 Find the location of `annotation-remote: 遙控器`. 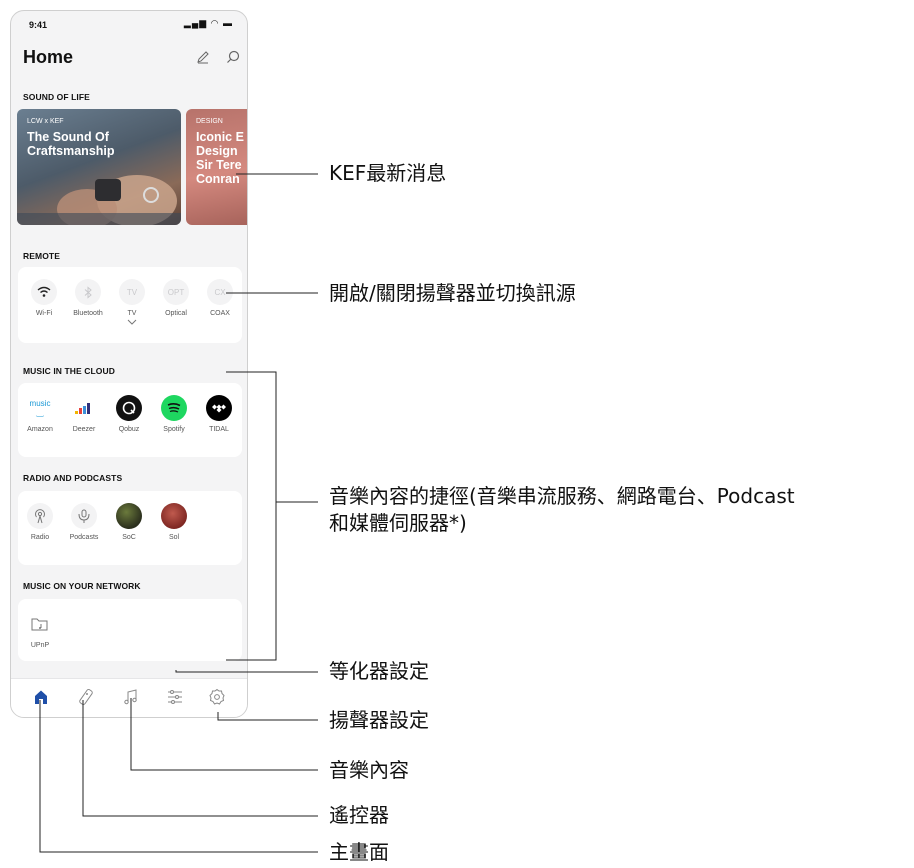

annotation-remote: 遙控器 is located at coordinates (359, 815).